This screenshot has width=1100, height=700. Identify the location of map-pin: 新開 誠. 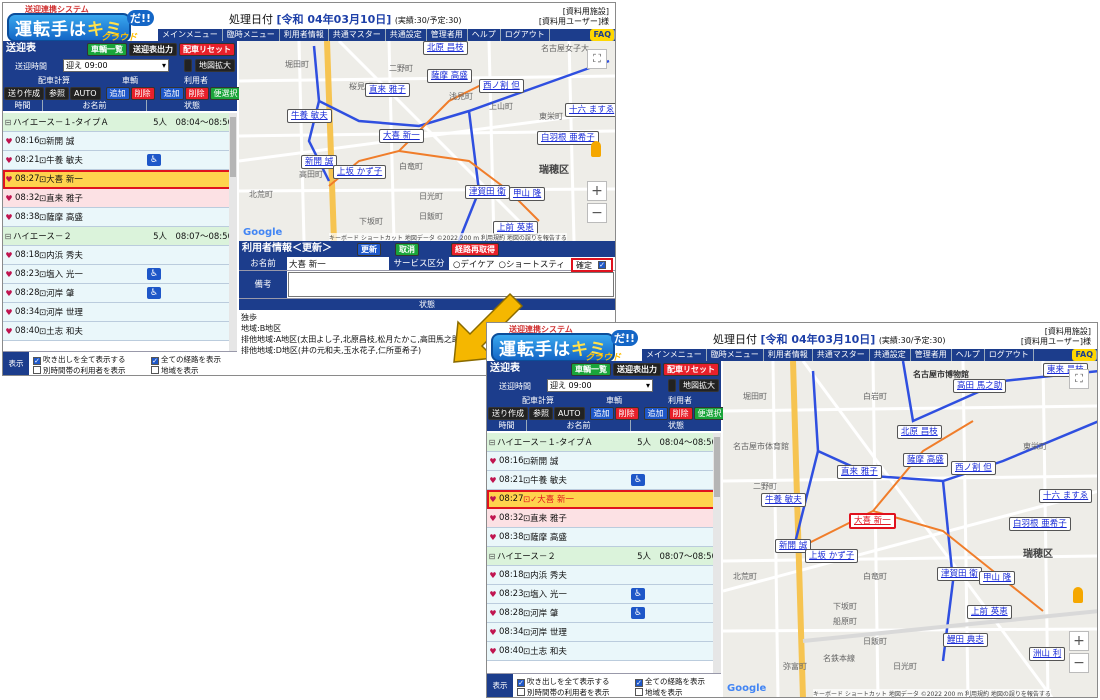
(319, 162).